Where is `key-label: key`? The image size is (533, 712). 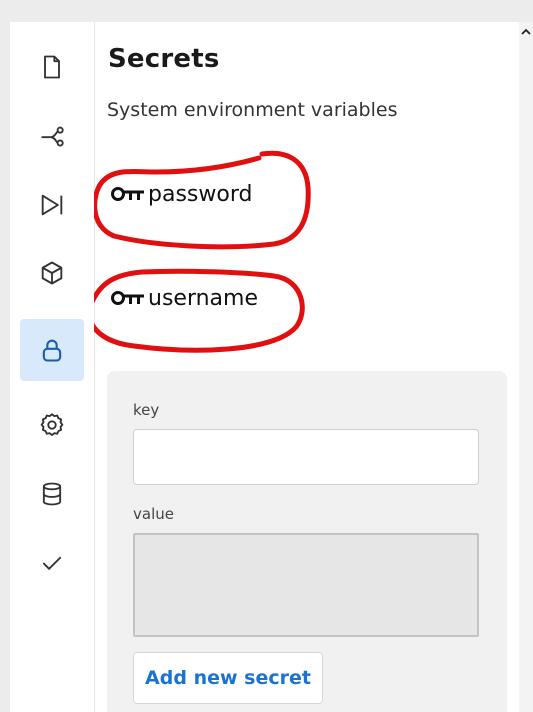
key-label: key is located at coordinates (146, 410).